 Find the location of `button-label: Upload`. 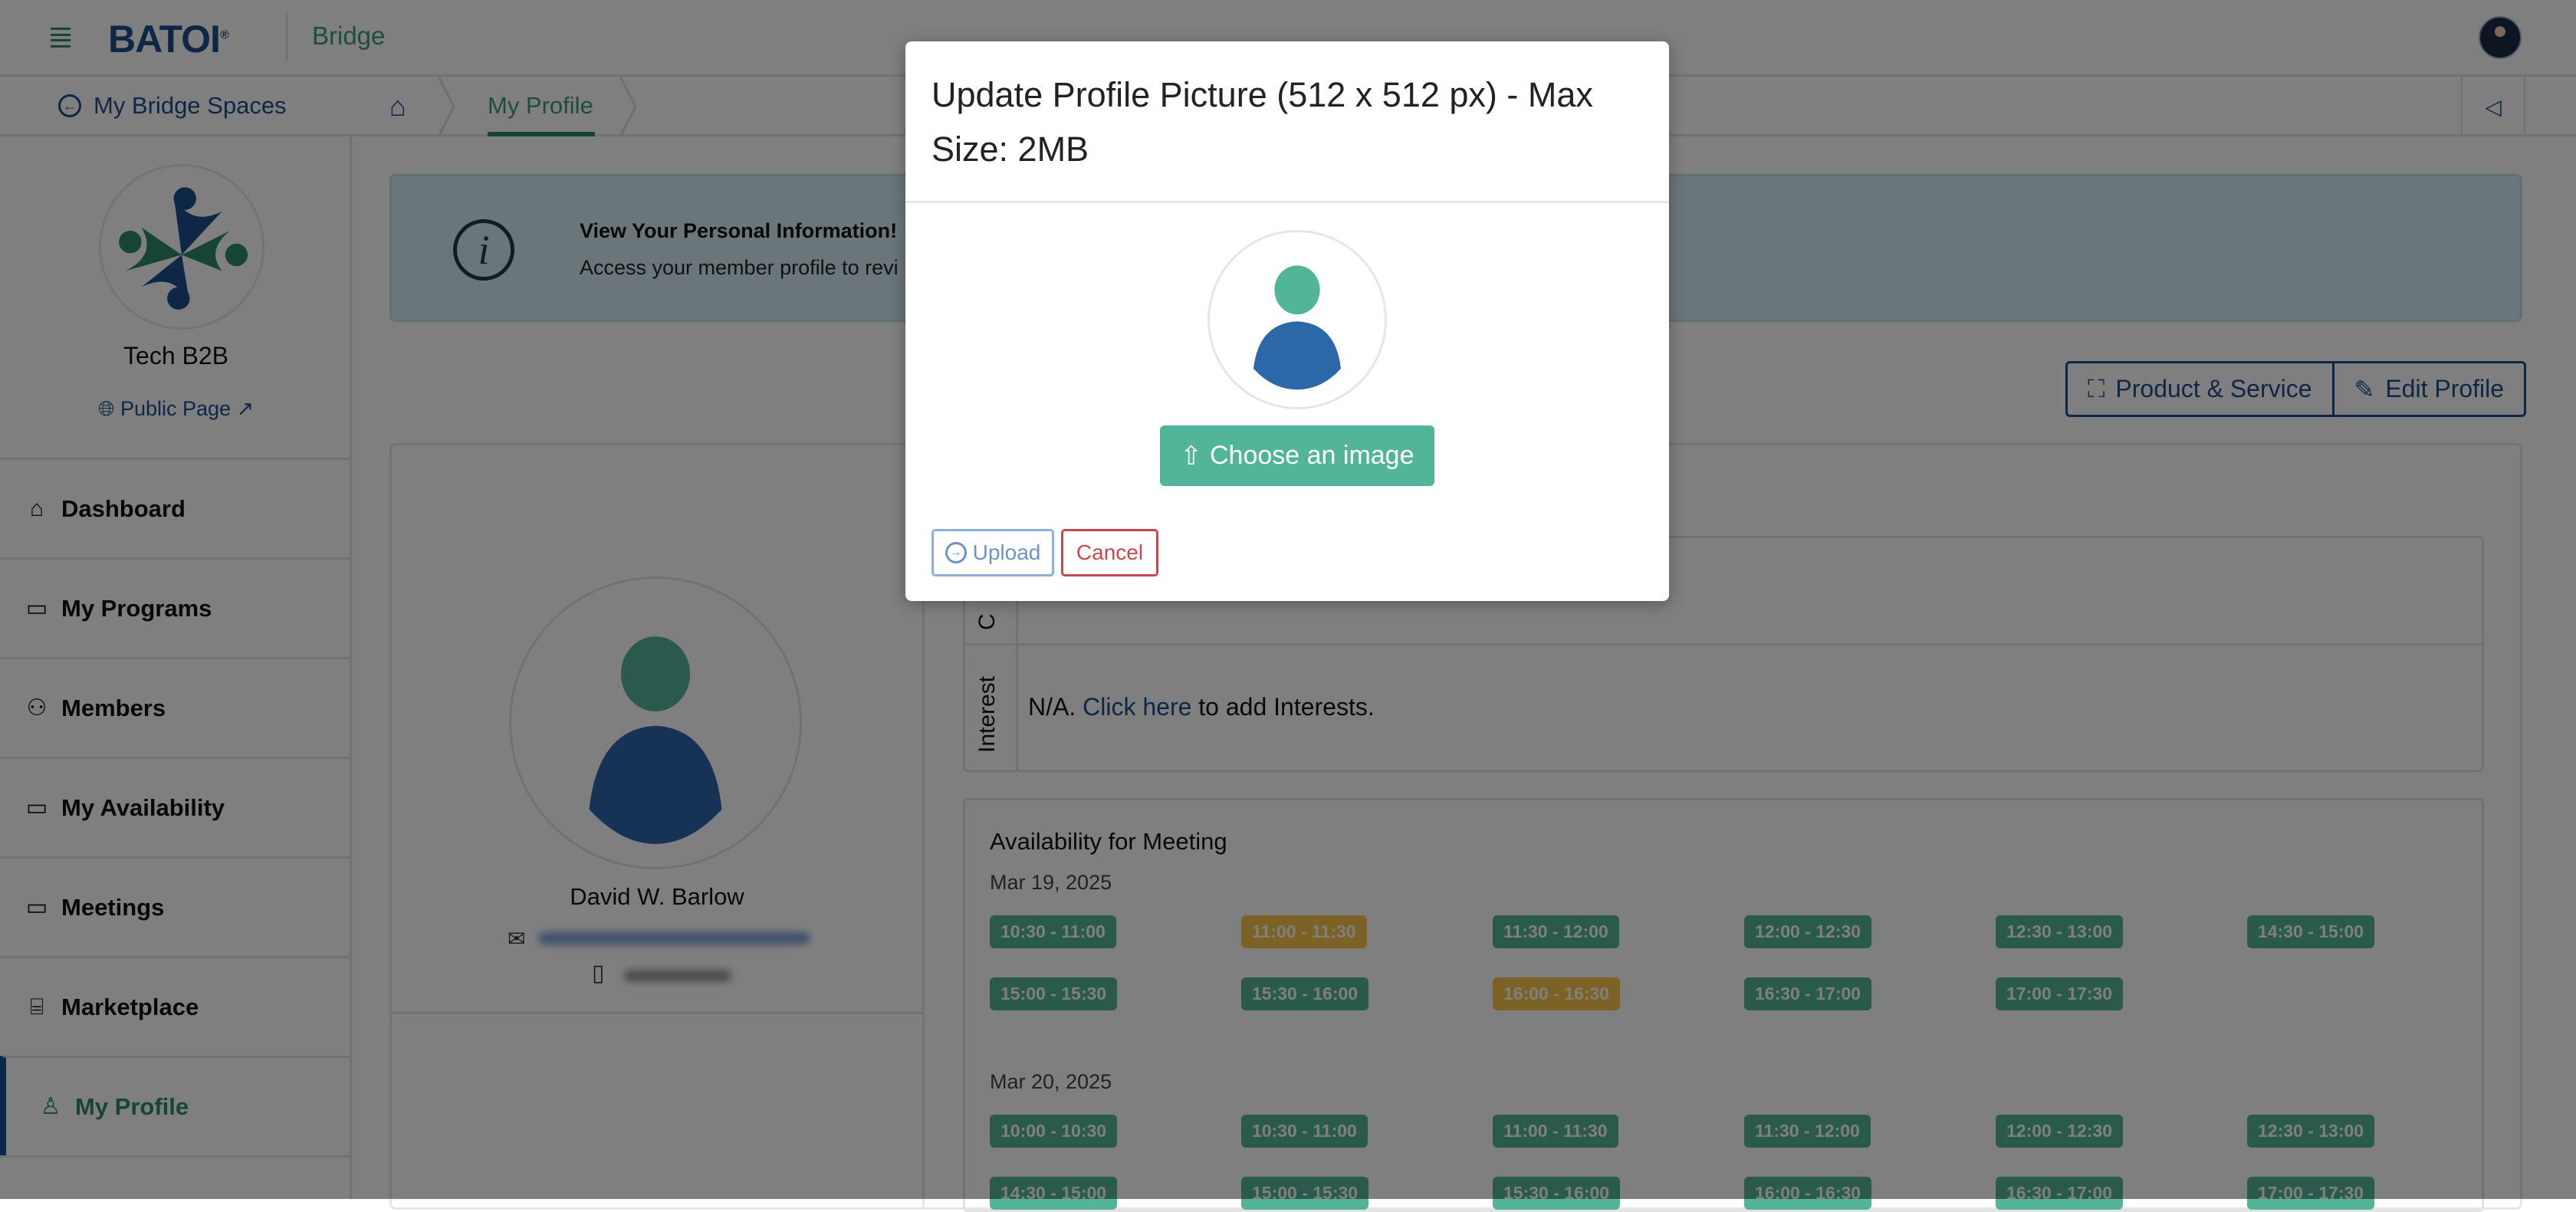

button-label: Upload is located at coordinates (1007, 552).